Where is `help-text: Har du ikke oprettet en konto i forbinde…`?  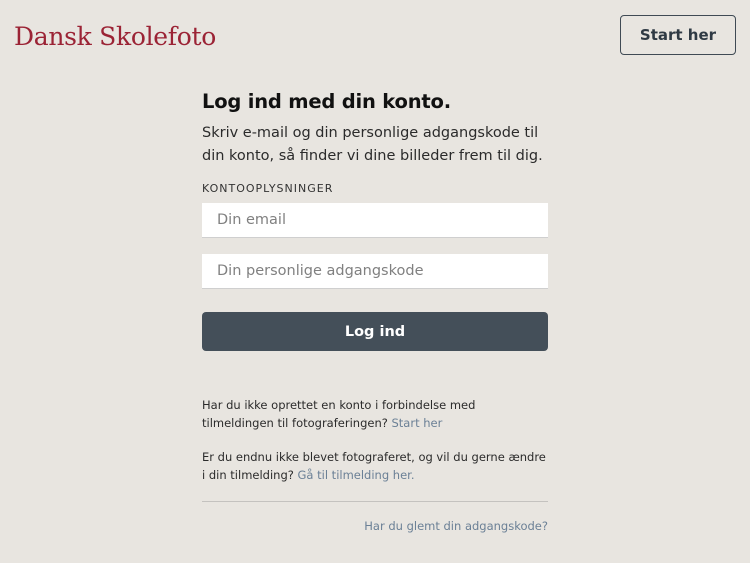
help-text: Har du ikke oprettet en konto i forbinde… is located at coordinates (375, 440).